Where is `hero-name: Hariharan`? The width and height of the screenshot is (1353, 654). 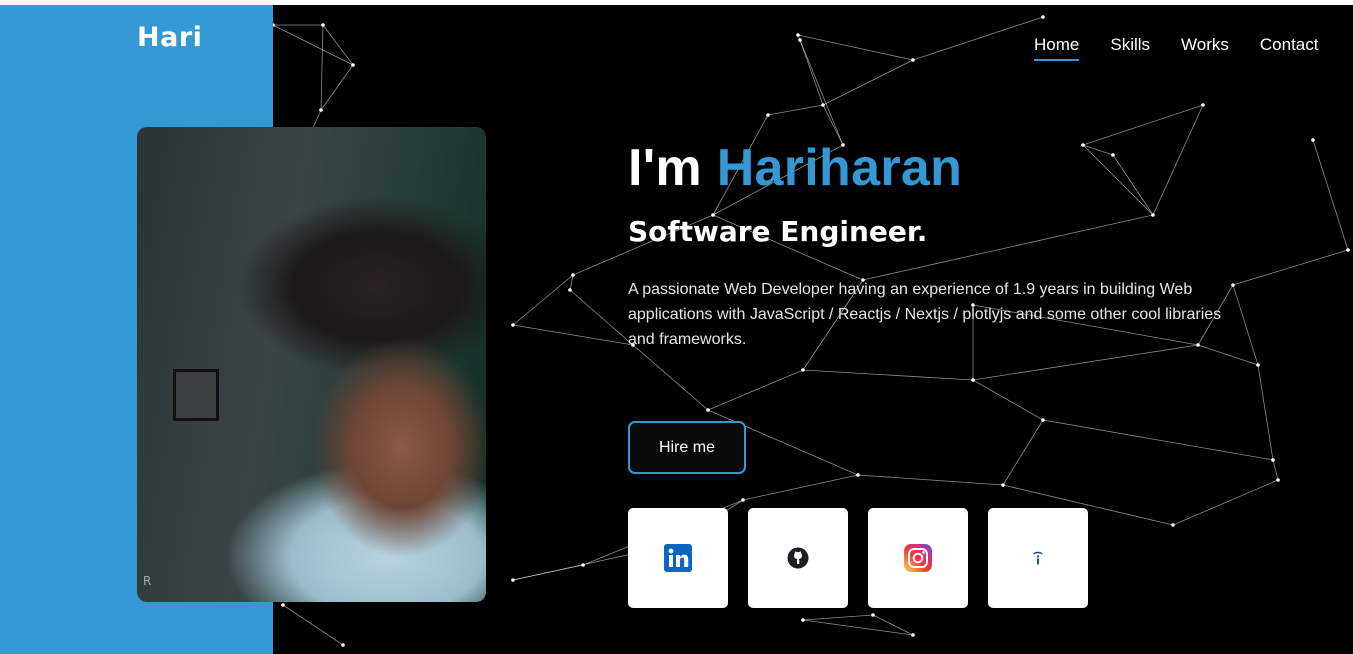
hero-name: Hariharan is located at coordinates (839, 168).